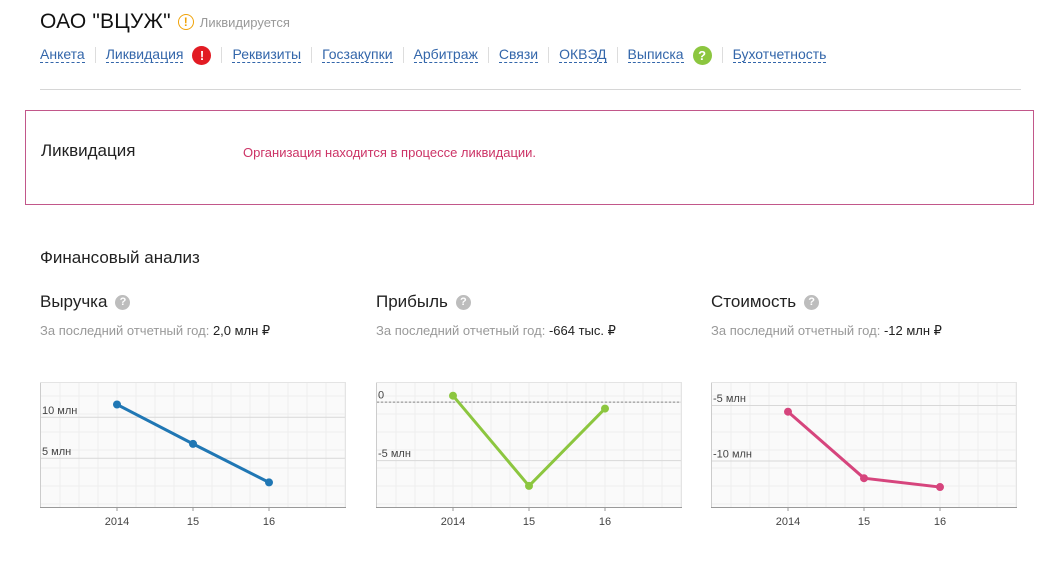 This screenshot has width=1049, height=575. I want to click on nav-item: Ликвидация!, so click(158, 55).